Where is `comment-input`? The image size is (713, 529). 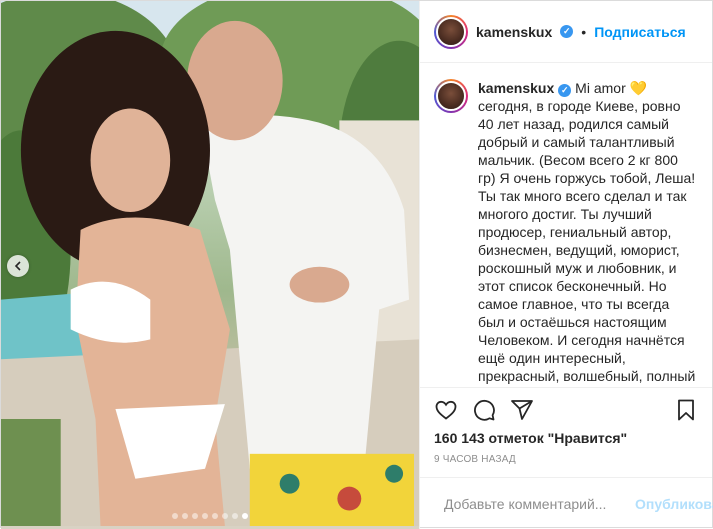 comment-input is located at coordinates (534, 503).